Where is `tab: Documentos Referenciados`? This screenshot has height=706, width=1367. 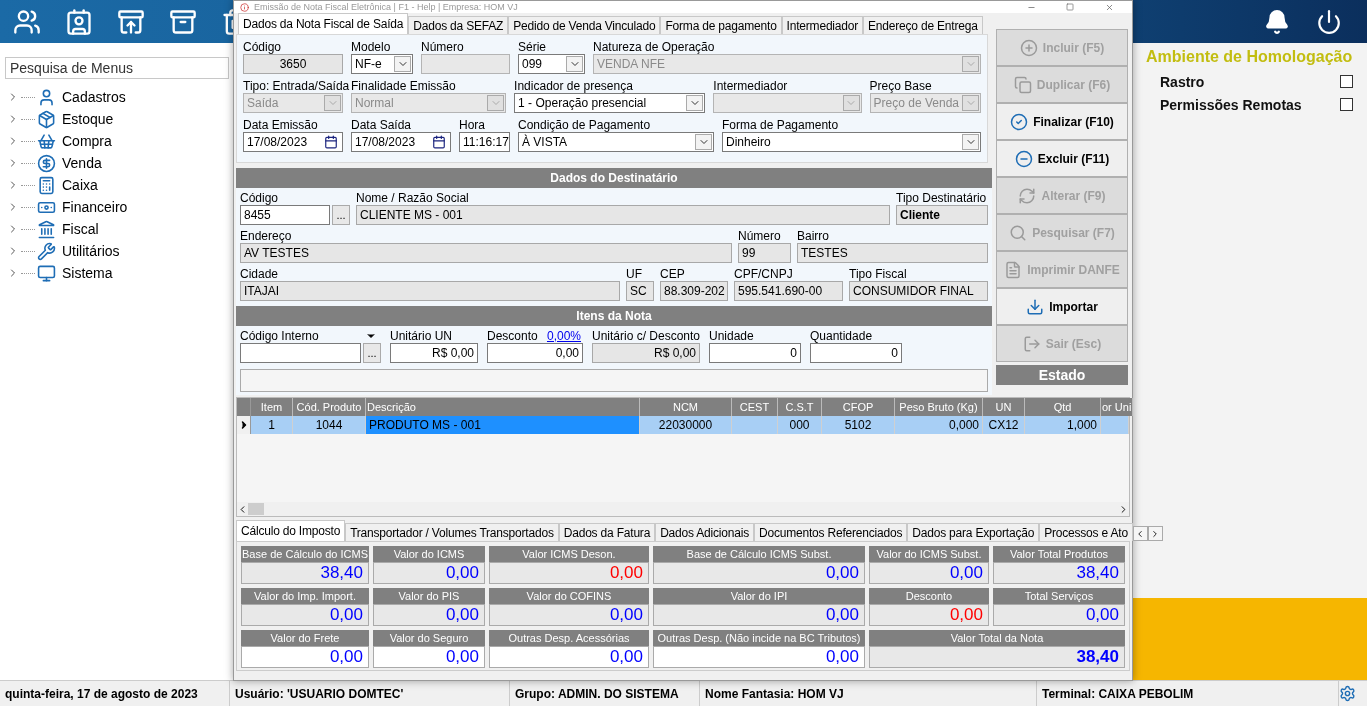
tab: Documentos Referenciados is located at coordinates (831, 532).